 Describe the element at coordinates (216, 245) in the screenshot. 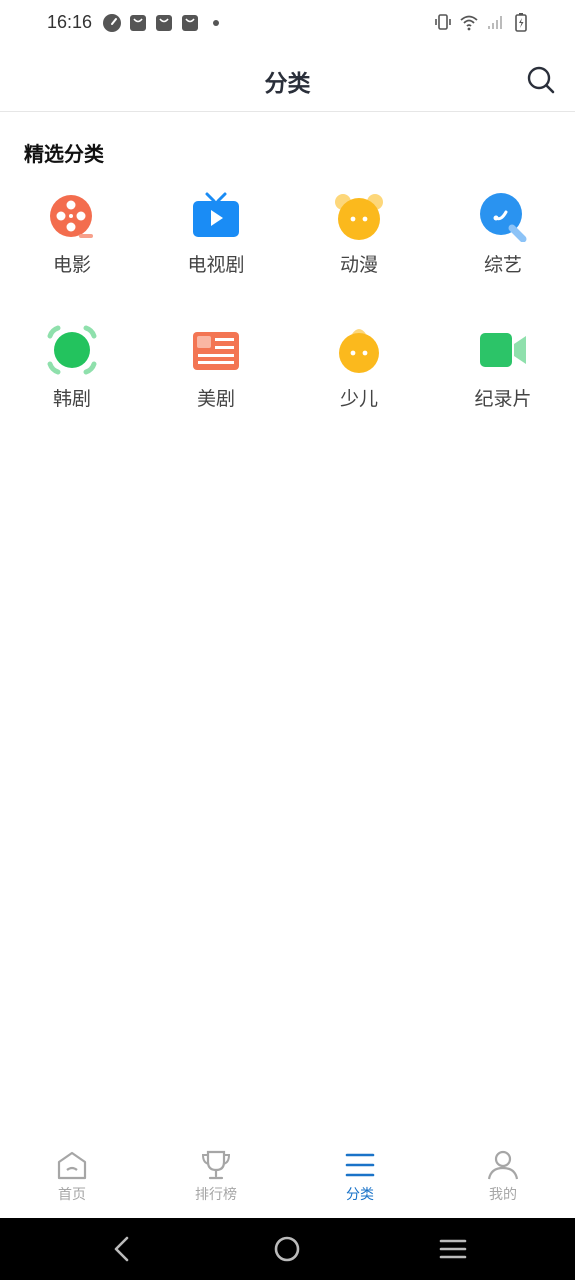

I see `category-tv-series: 电视剧` at that location.